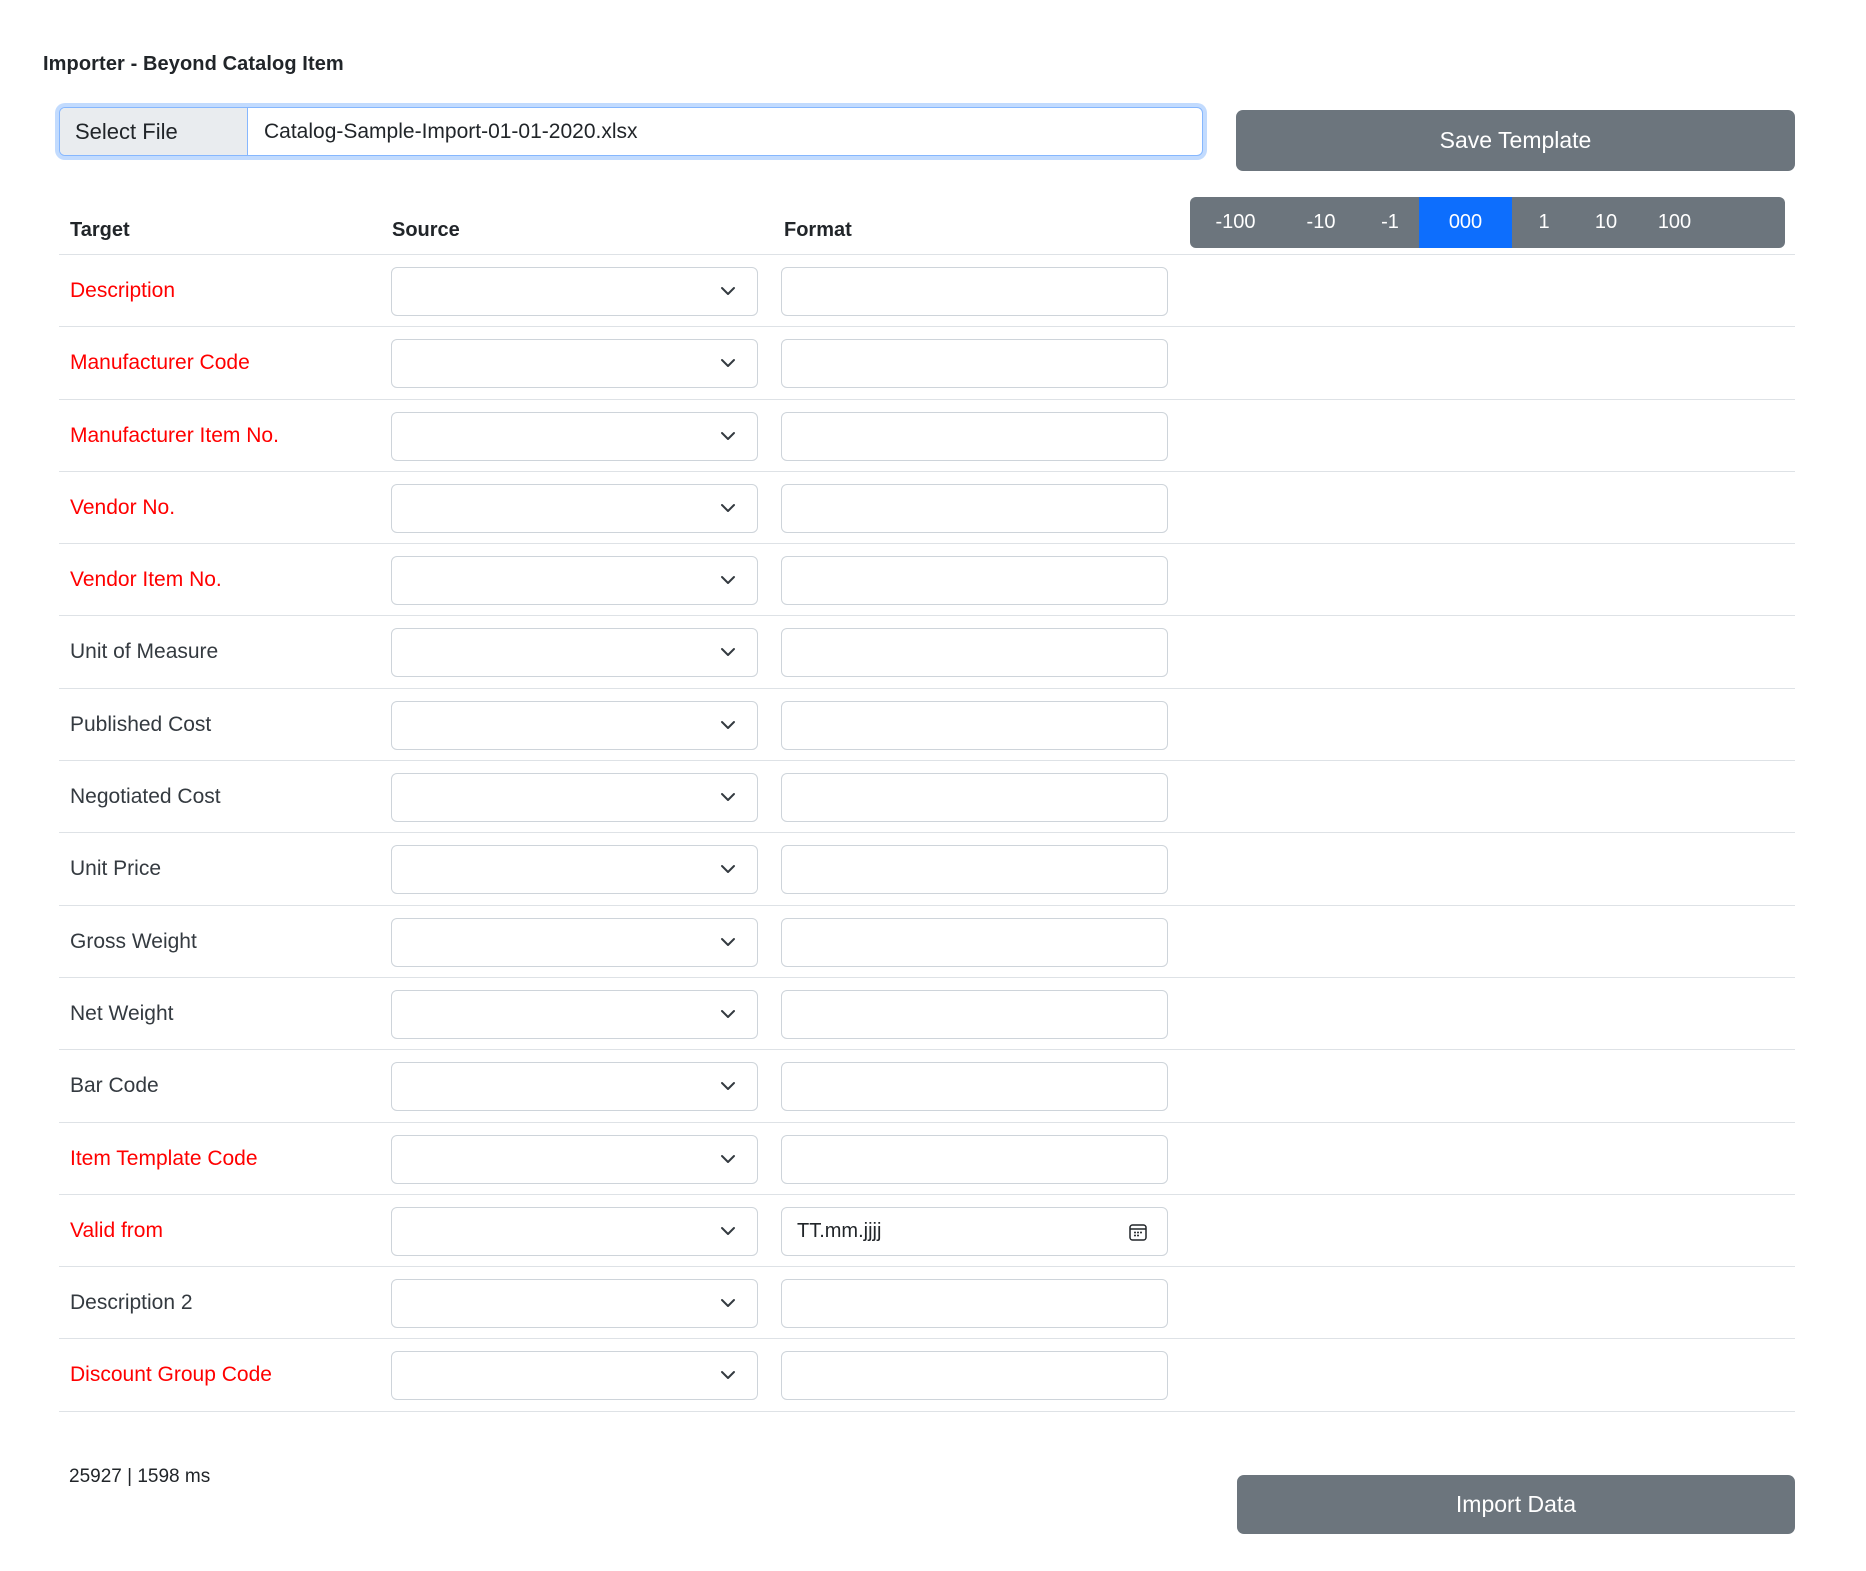 The width and height of the screenshot is (1866, 1571). What do you see at coordinates (1235, 222) in the screenshot?
I see `offset-step-button: -100` at bounding box center [1235, 222].